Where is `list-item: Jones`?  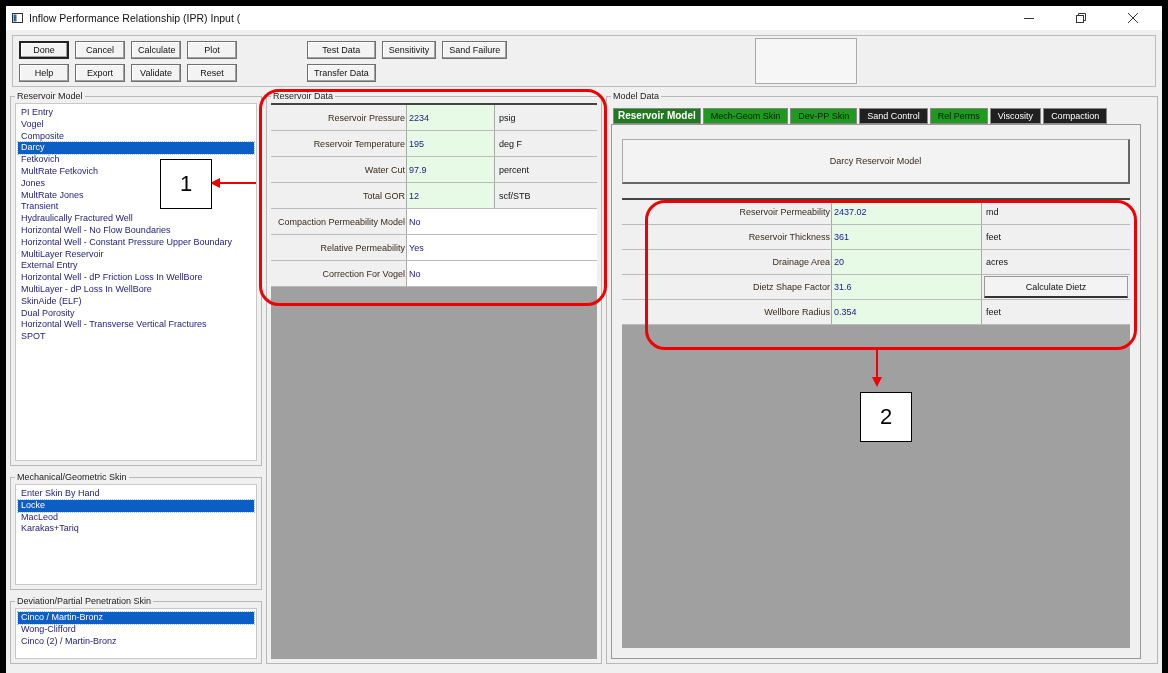 list-item: Jones is located at coordinates (32, 183).